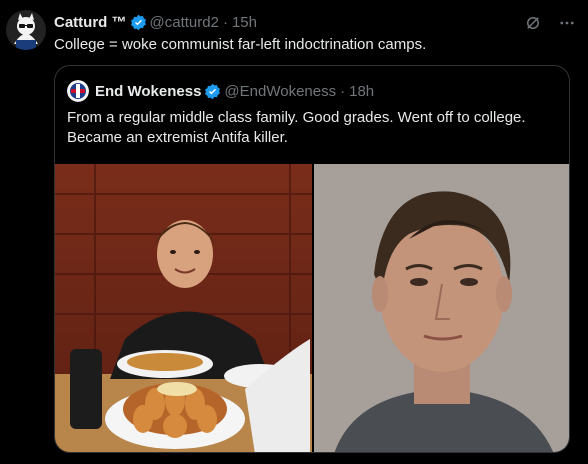 Image resolution: width=588 pixels, height=464 pixels. I want to click on tweet-time: 15h, so click(244, 22).